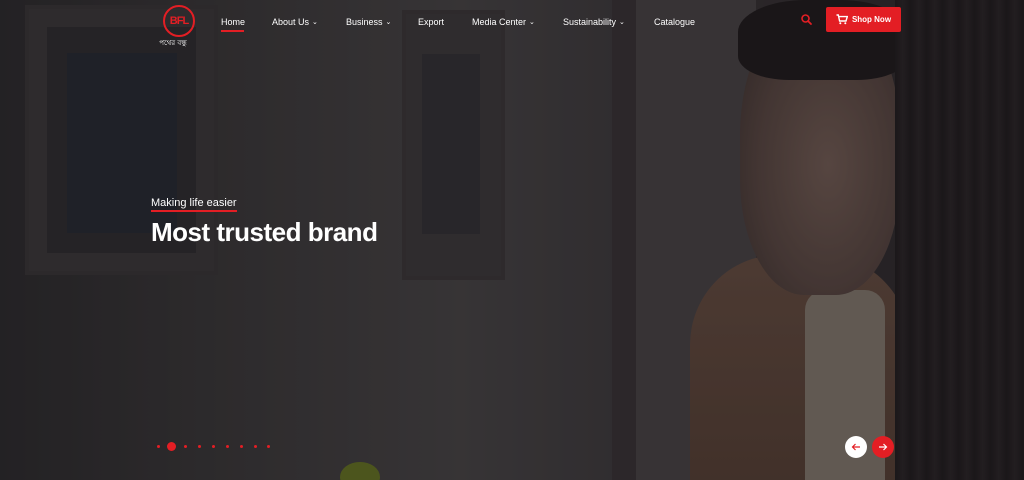 The image size is (1024, 480). Describe the element at coordinates (842, 19) in the screenshot. I see `cart-icon` at that location.